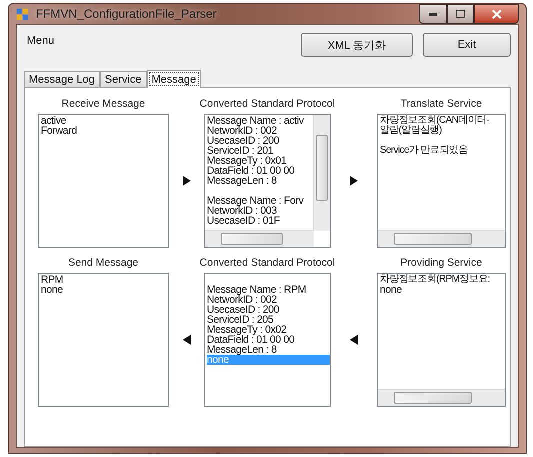  What do you see at coordinates (357, 45) in the screenshot?
I see `sync-button: XML 동기화` at bounding box center [357, 45].